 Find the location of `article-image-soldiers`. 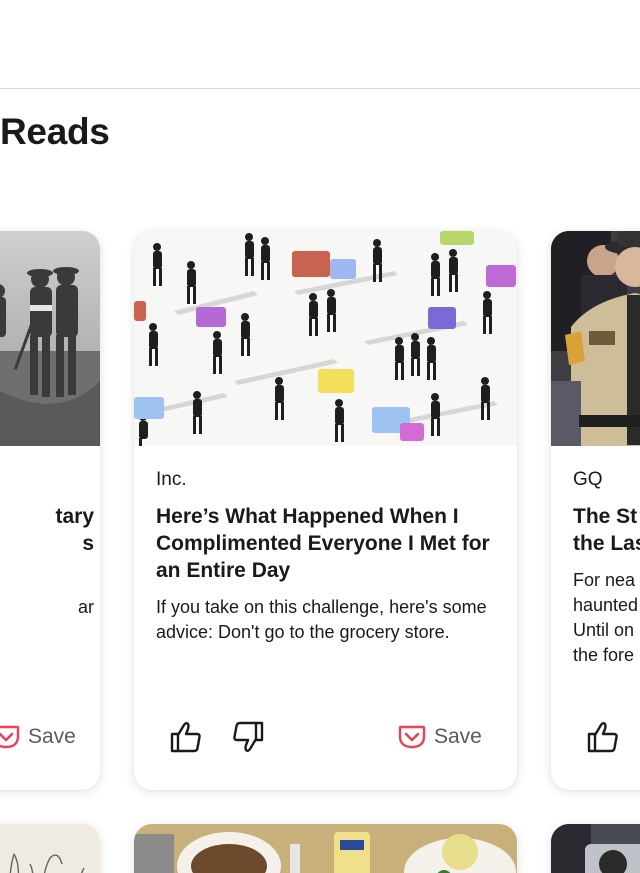

article-image-soldiers is located at coordinates (50, 338).